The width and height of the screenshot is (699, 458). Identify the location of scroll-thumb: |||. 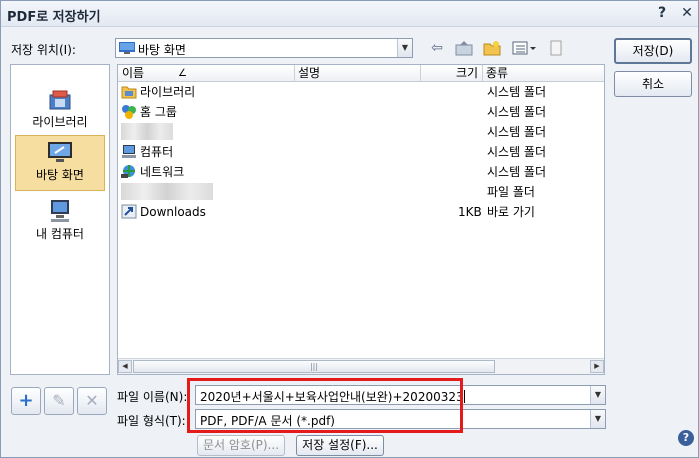
(314, 366).